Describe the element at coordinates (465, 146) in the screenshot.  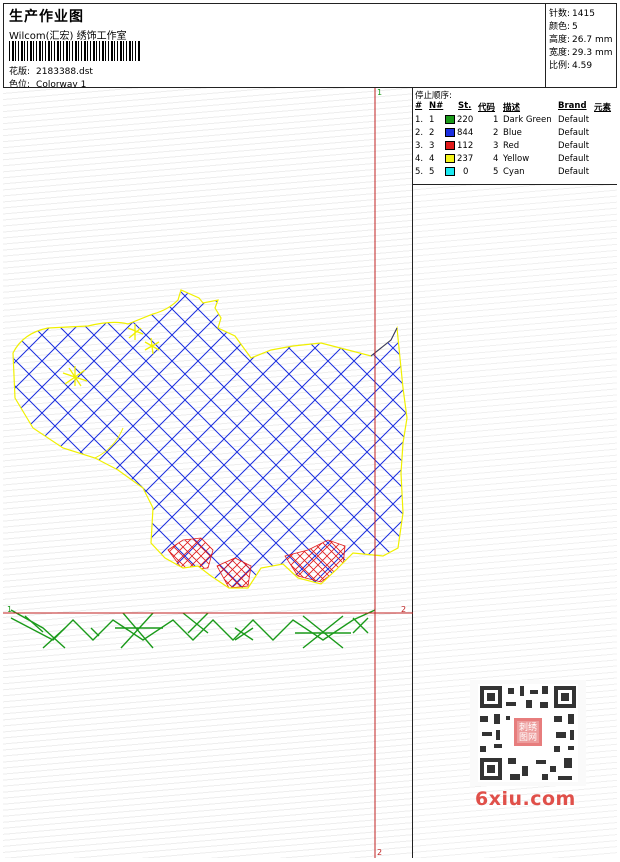
I see `row-stitches: 112` at that location.